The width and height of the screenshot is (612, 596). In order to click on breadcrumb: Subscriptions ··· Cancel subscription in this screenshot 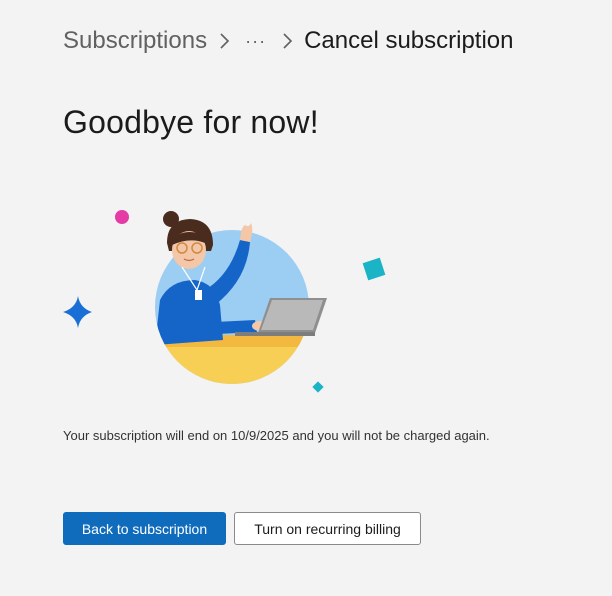, I will do `click(288, 41)`.